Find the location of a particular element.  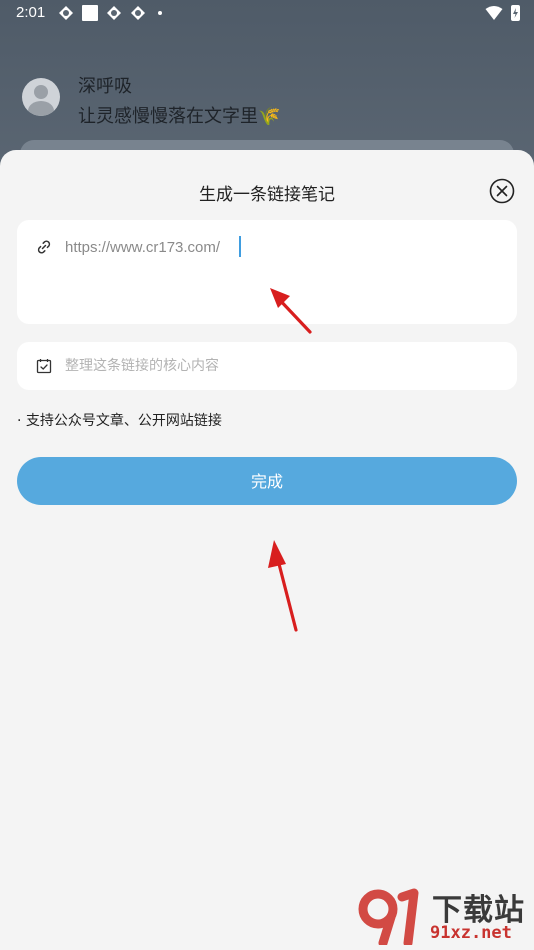

link-icon is located at coordinates (44, 247).